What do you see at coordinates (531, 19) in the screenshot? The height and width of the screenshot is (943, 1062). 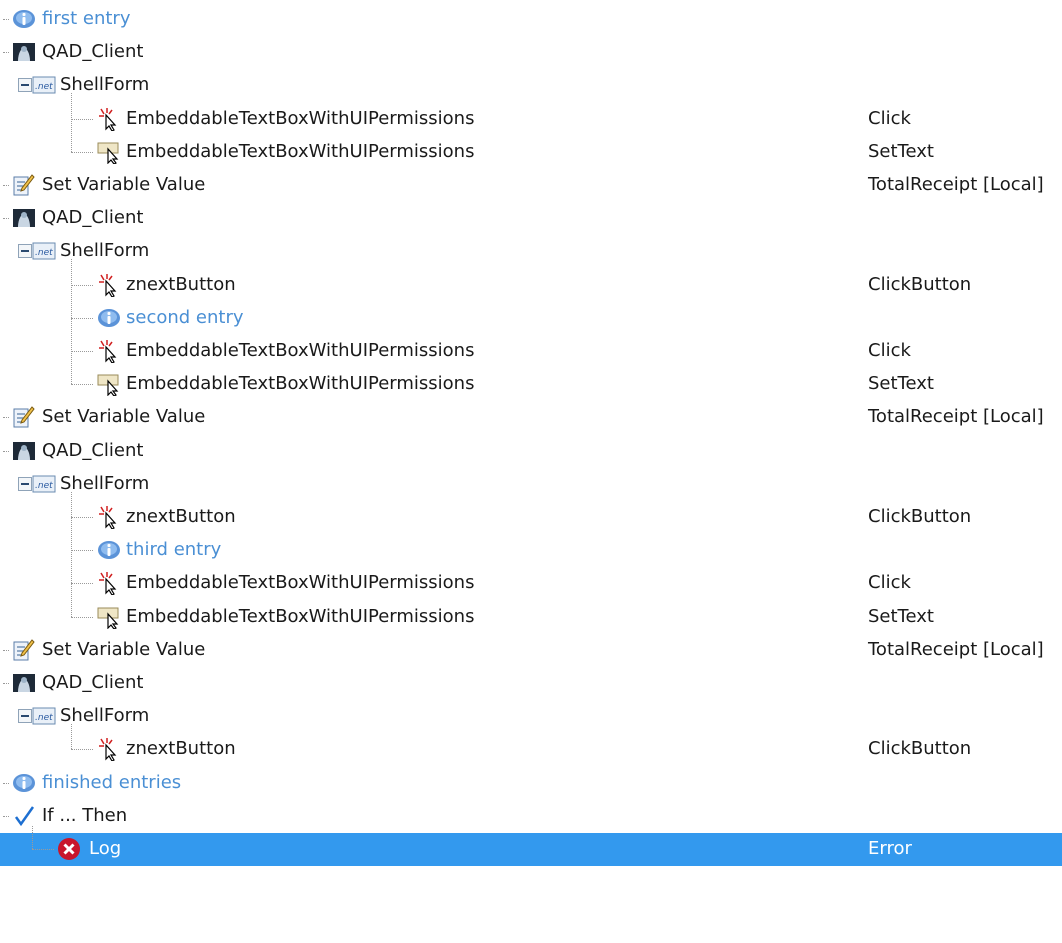 I see `tree-row-comment: first entry` at bounding box center [531, 19].